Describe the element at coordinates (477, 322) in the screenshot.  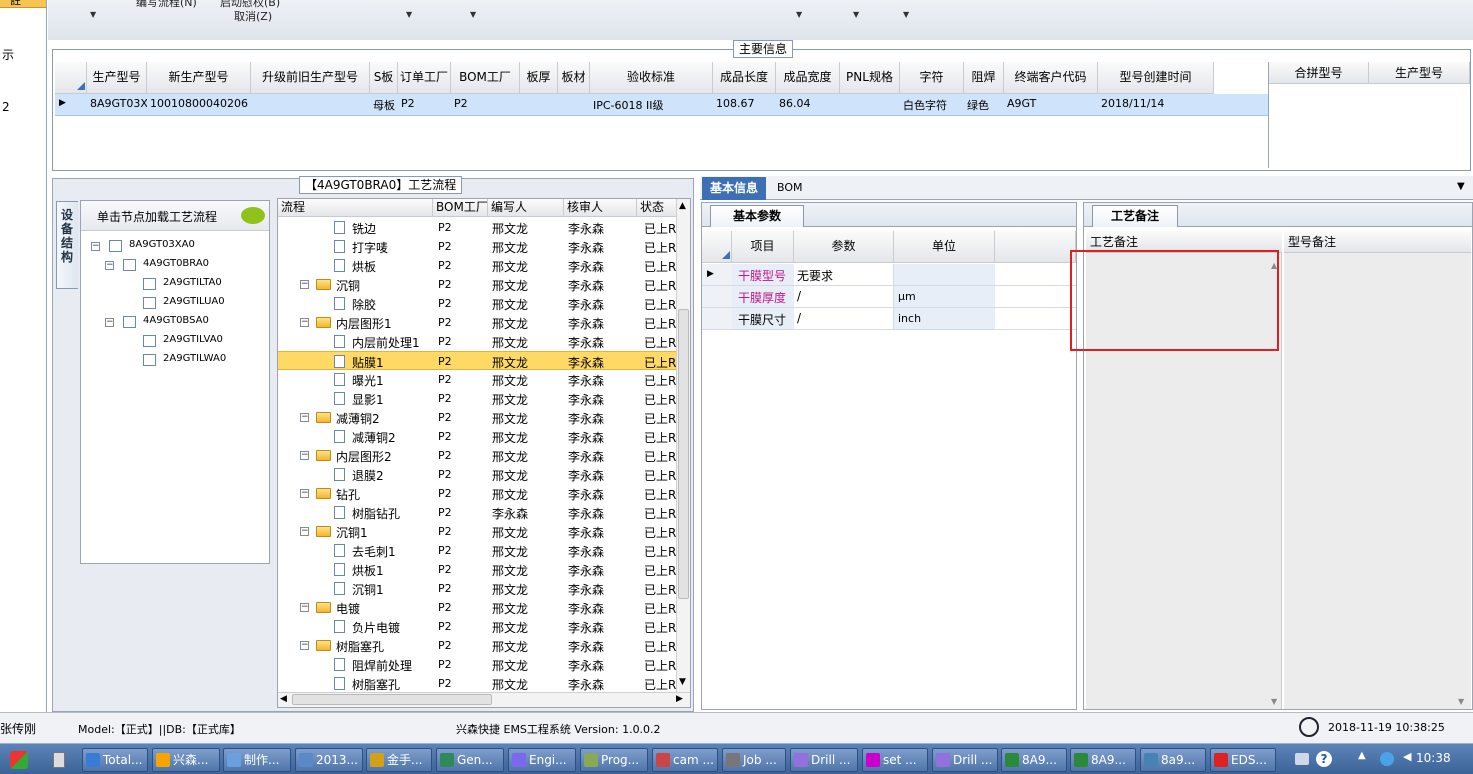
I see `process-row: − 内层图形1 P2 邢文龙 李永森 已上R` at that location.